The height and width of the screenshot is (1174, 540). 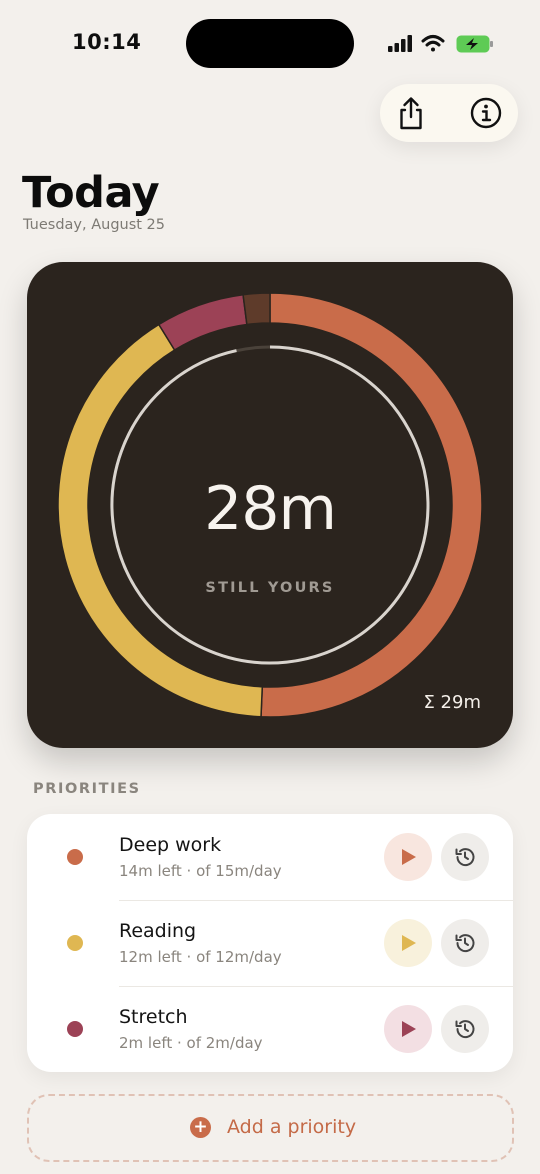 I want to click on status-icons, so click(x=441, y=44).